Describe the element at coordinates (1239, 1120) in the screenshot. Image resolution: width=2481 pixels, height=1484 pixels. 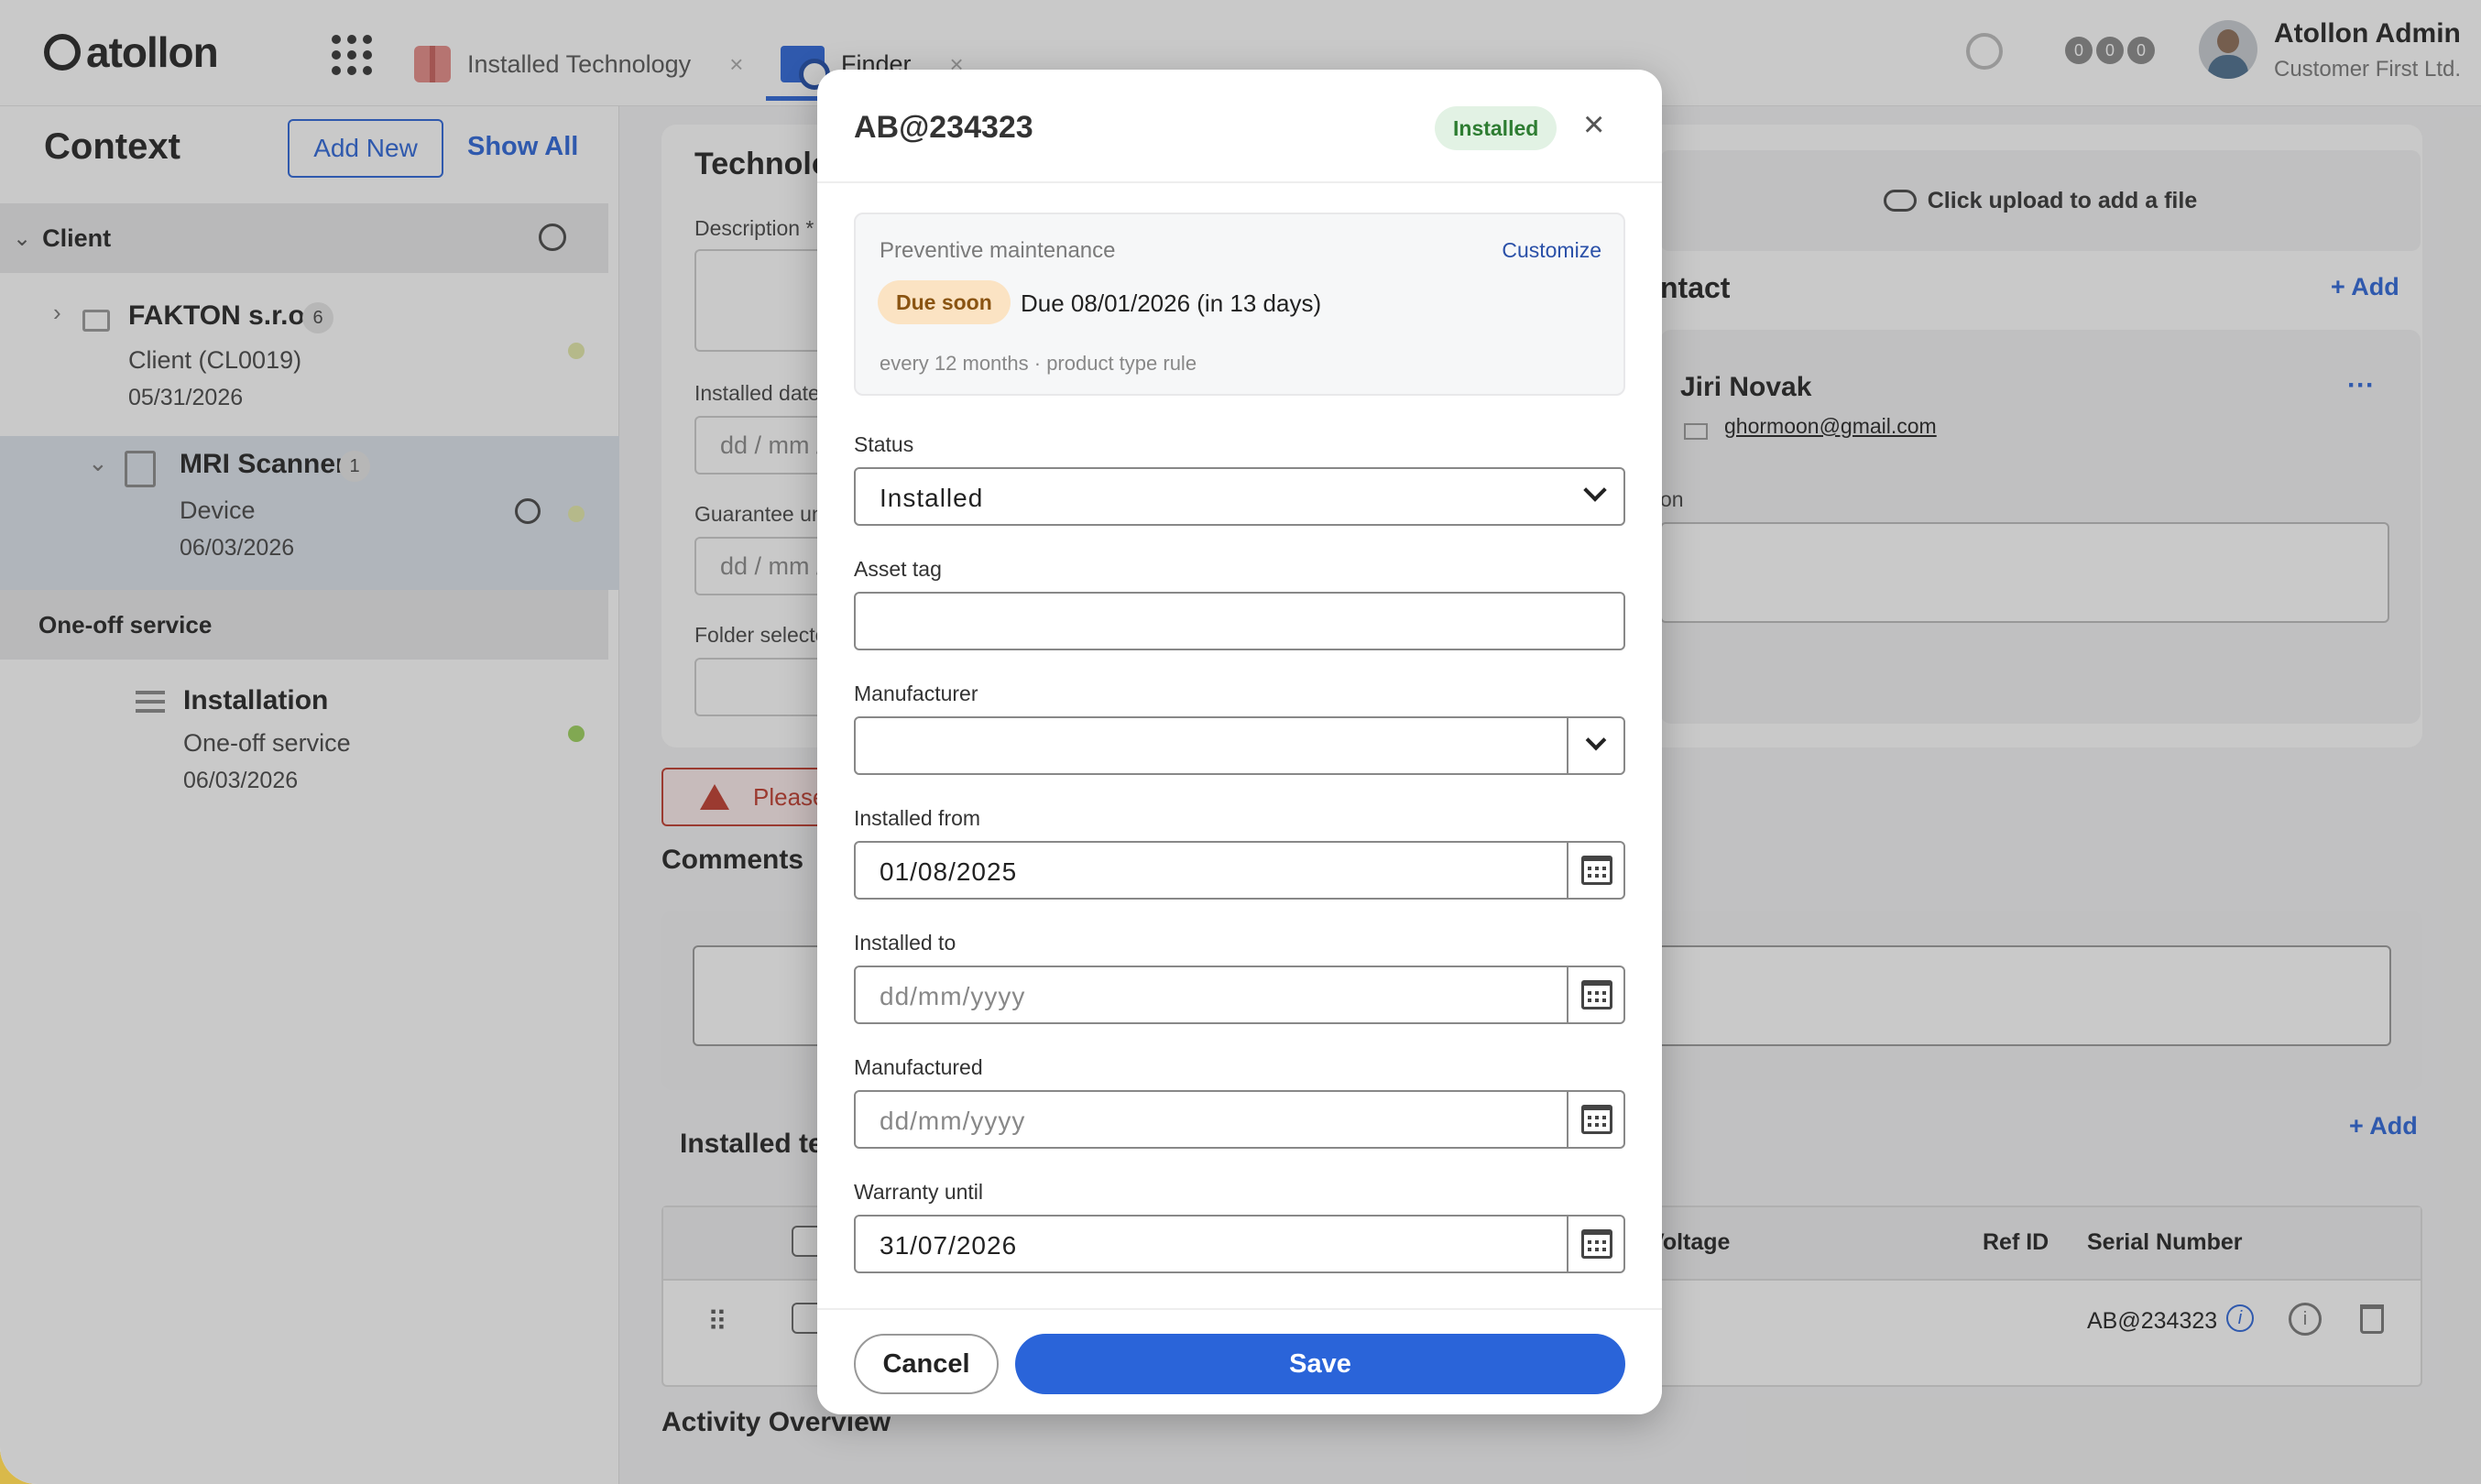
I see `manufactured-date-input: dd/mm/yyyy` at that location.